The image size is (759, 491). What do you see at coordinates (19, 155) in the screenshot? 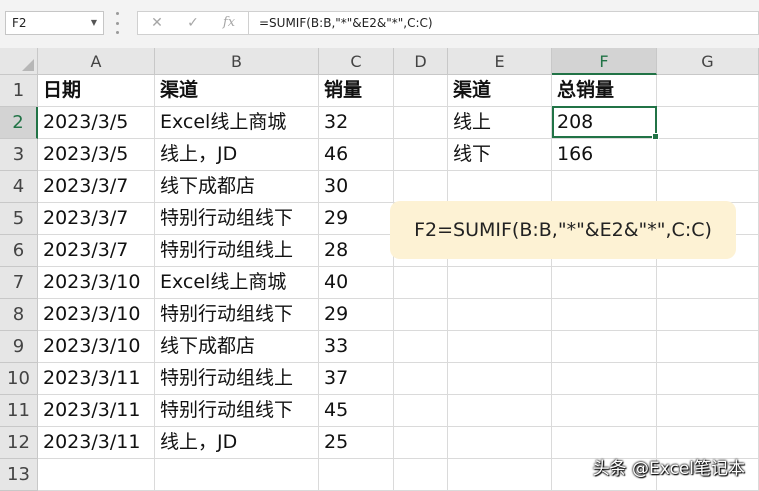
I see `row-header-3: 3` at bounding box center [19, 155].